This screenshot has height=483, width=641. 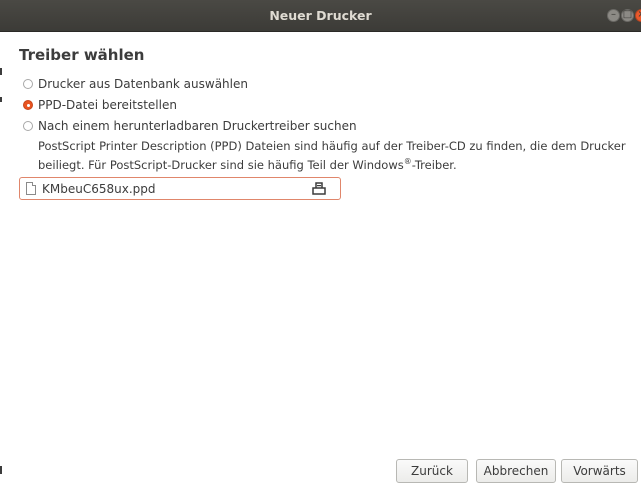 I want to click on window-title: Neuer Drucker, so click(x=320, y=15).